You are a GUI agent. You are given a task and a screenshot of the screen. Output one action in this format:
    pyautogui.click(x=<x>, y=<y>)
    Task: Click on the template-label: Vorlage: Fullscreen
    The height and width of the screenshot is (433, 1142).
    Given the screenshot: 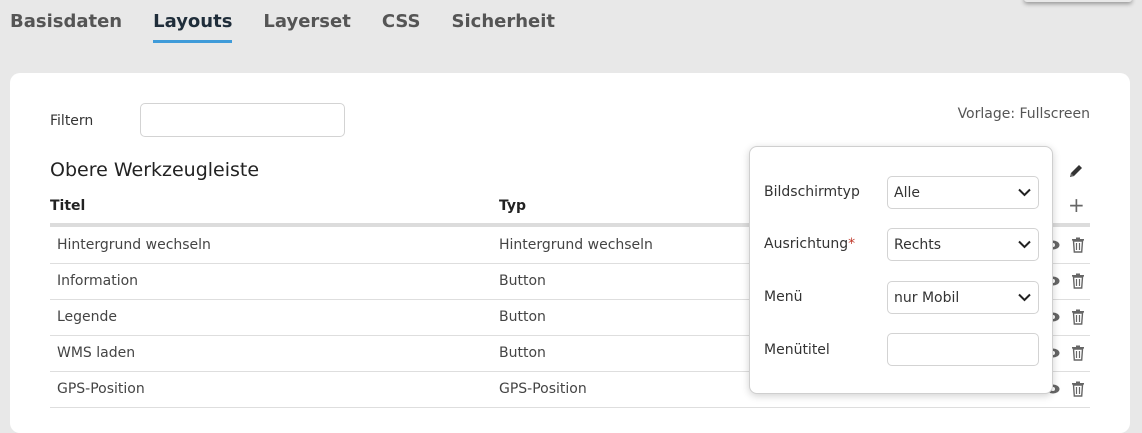 What is the action you would take?
    pyautogui.click(x=1023, y=114)
    